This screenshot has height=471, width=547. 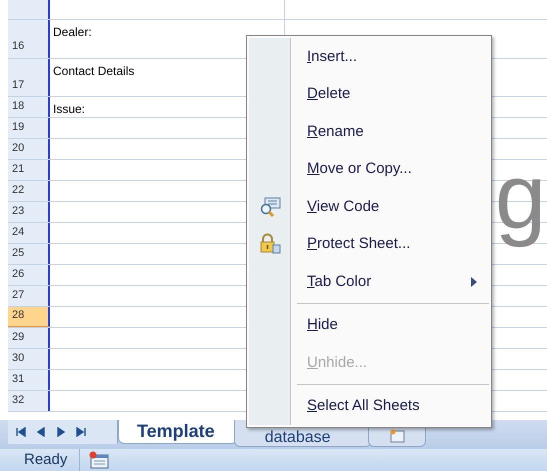 What do you see at coordinates (270, 207) in the screenshot?
I see `magnifier-icon` at bounding box center [270, 207].